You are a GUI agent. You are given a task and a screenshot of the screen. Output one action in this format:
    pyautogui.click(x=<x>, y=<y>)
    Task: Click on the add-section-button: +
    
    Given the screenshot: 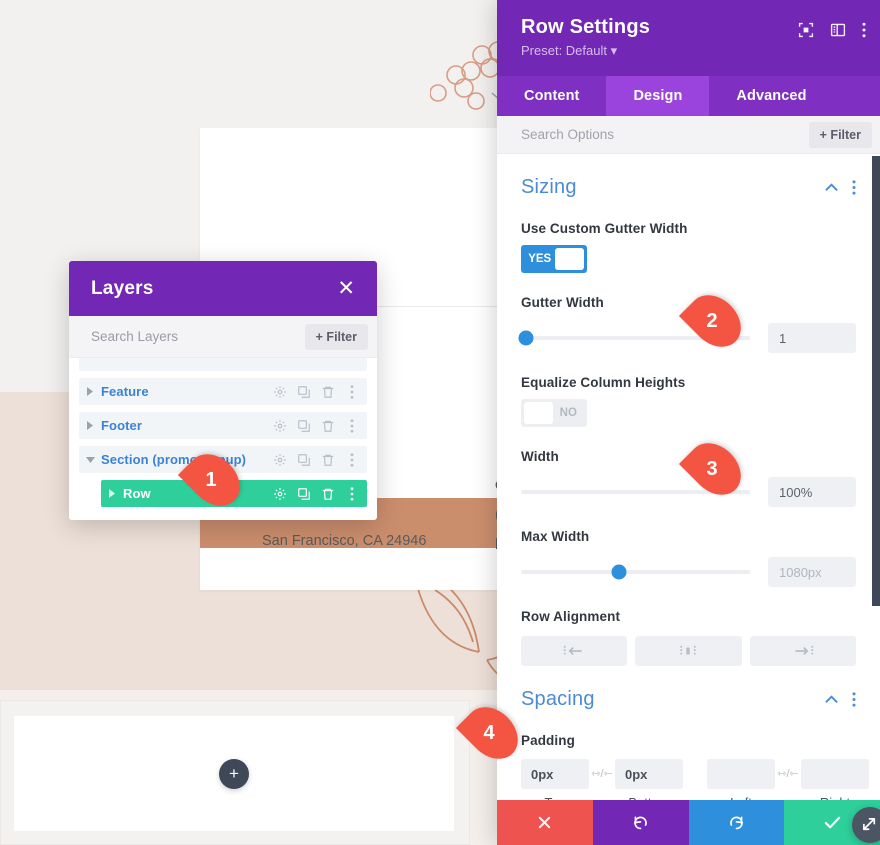 What is the action you would take?
    pyautogui.click(x=234, y=773)
    